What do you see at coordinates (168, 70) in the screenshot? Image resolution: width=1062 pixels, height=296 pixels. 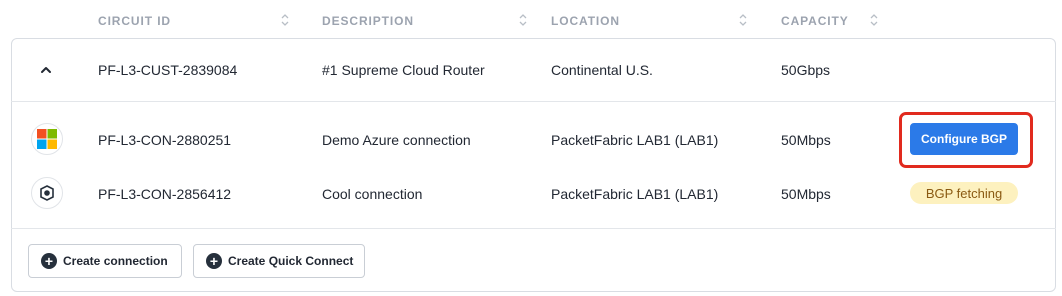 I see `parent-circuit-id: PF-L3-CUST-2839084` at bounding box center [168, 70].